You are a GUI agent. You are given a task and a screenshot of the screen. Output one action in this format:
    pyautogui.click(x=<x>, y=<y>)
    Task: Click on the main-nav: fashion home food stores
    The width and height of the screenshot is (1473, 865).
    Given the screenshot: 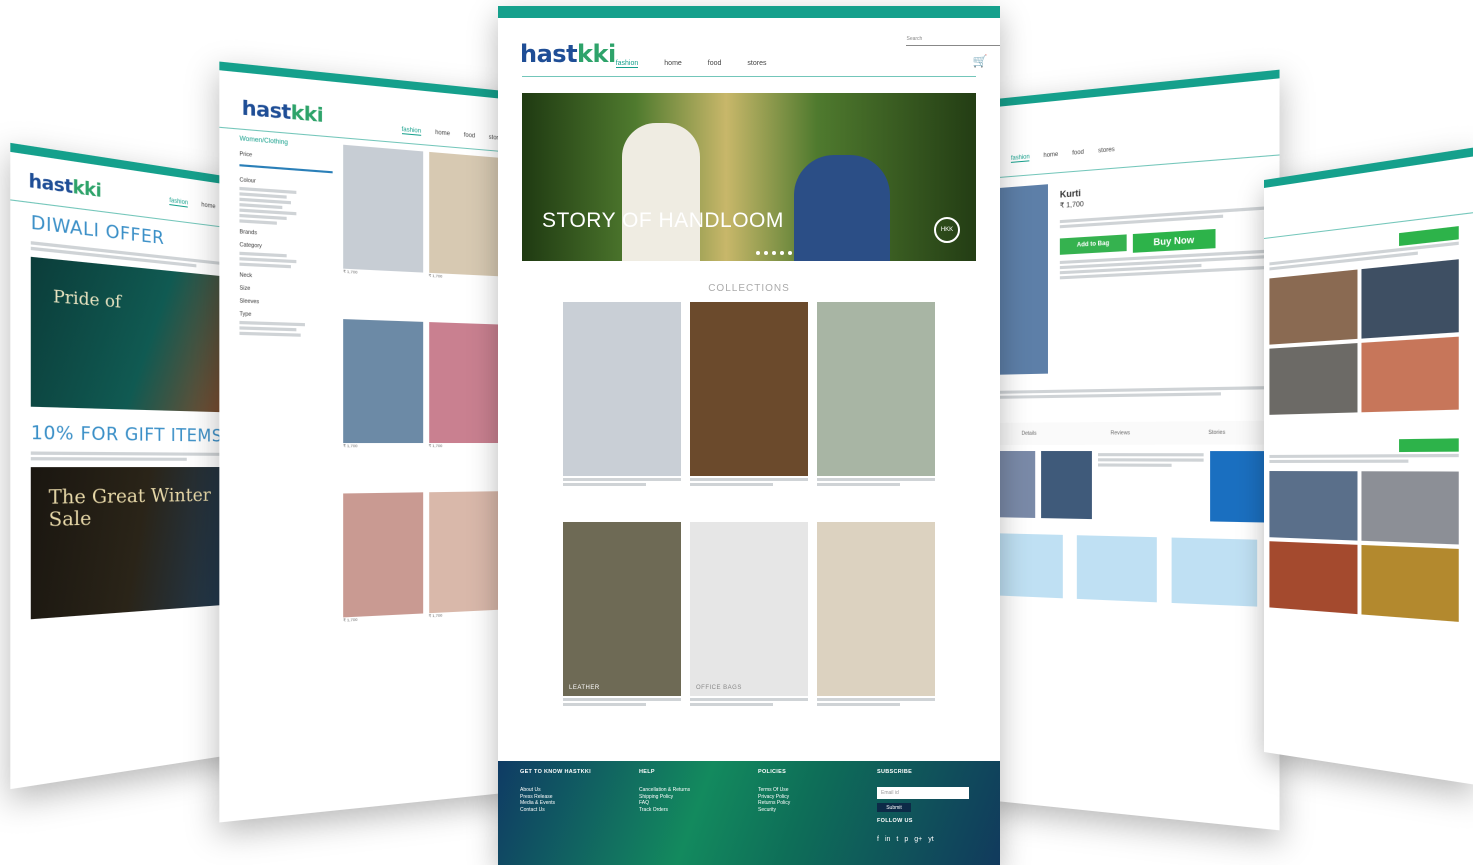 What is the action you would take?
    pyautogui.click(x=452, y=134)
    